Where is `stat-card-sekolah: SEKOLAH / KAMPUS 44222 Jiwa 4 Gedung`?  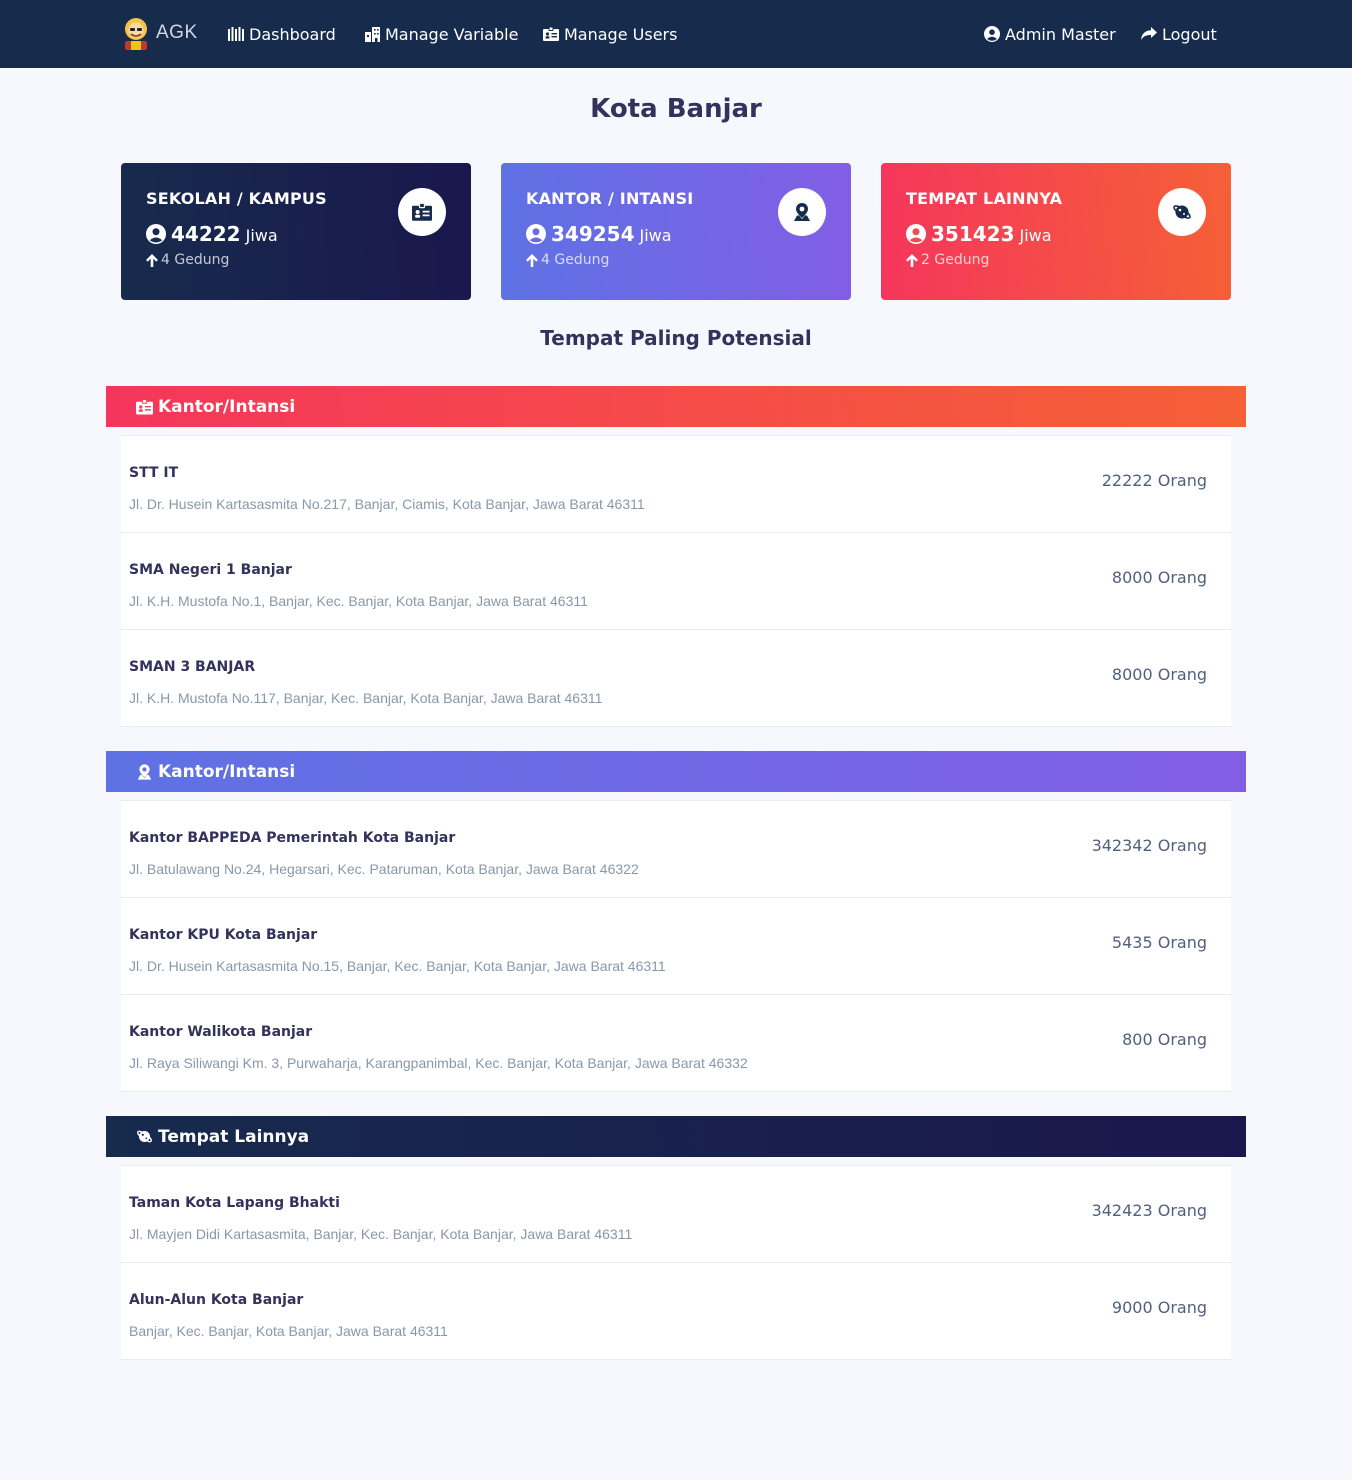
stat-card-sekolah: SEKOLAH / KAMPUS 44222 Jiwa 4 Gedung is located at coordinates (296, 231).